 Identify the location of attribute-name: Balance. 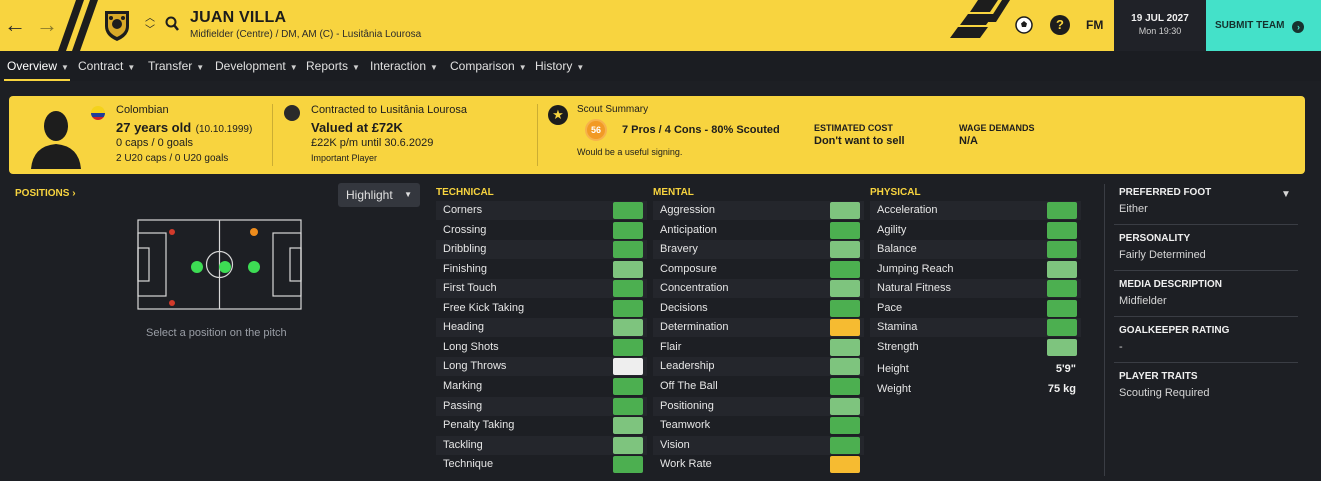
(897, 249).